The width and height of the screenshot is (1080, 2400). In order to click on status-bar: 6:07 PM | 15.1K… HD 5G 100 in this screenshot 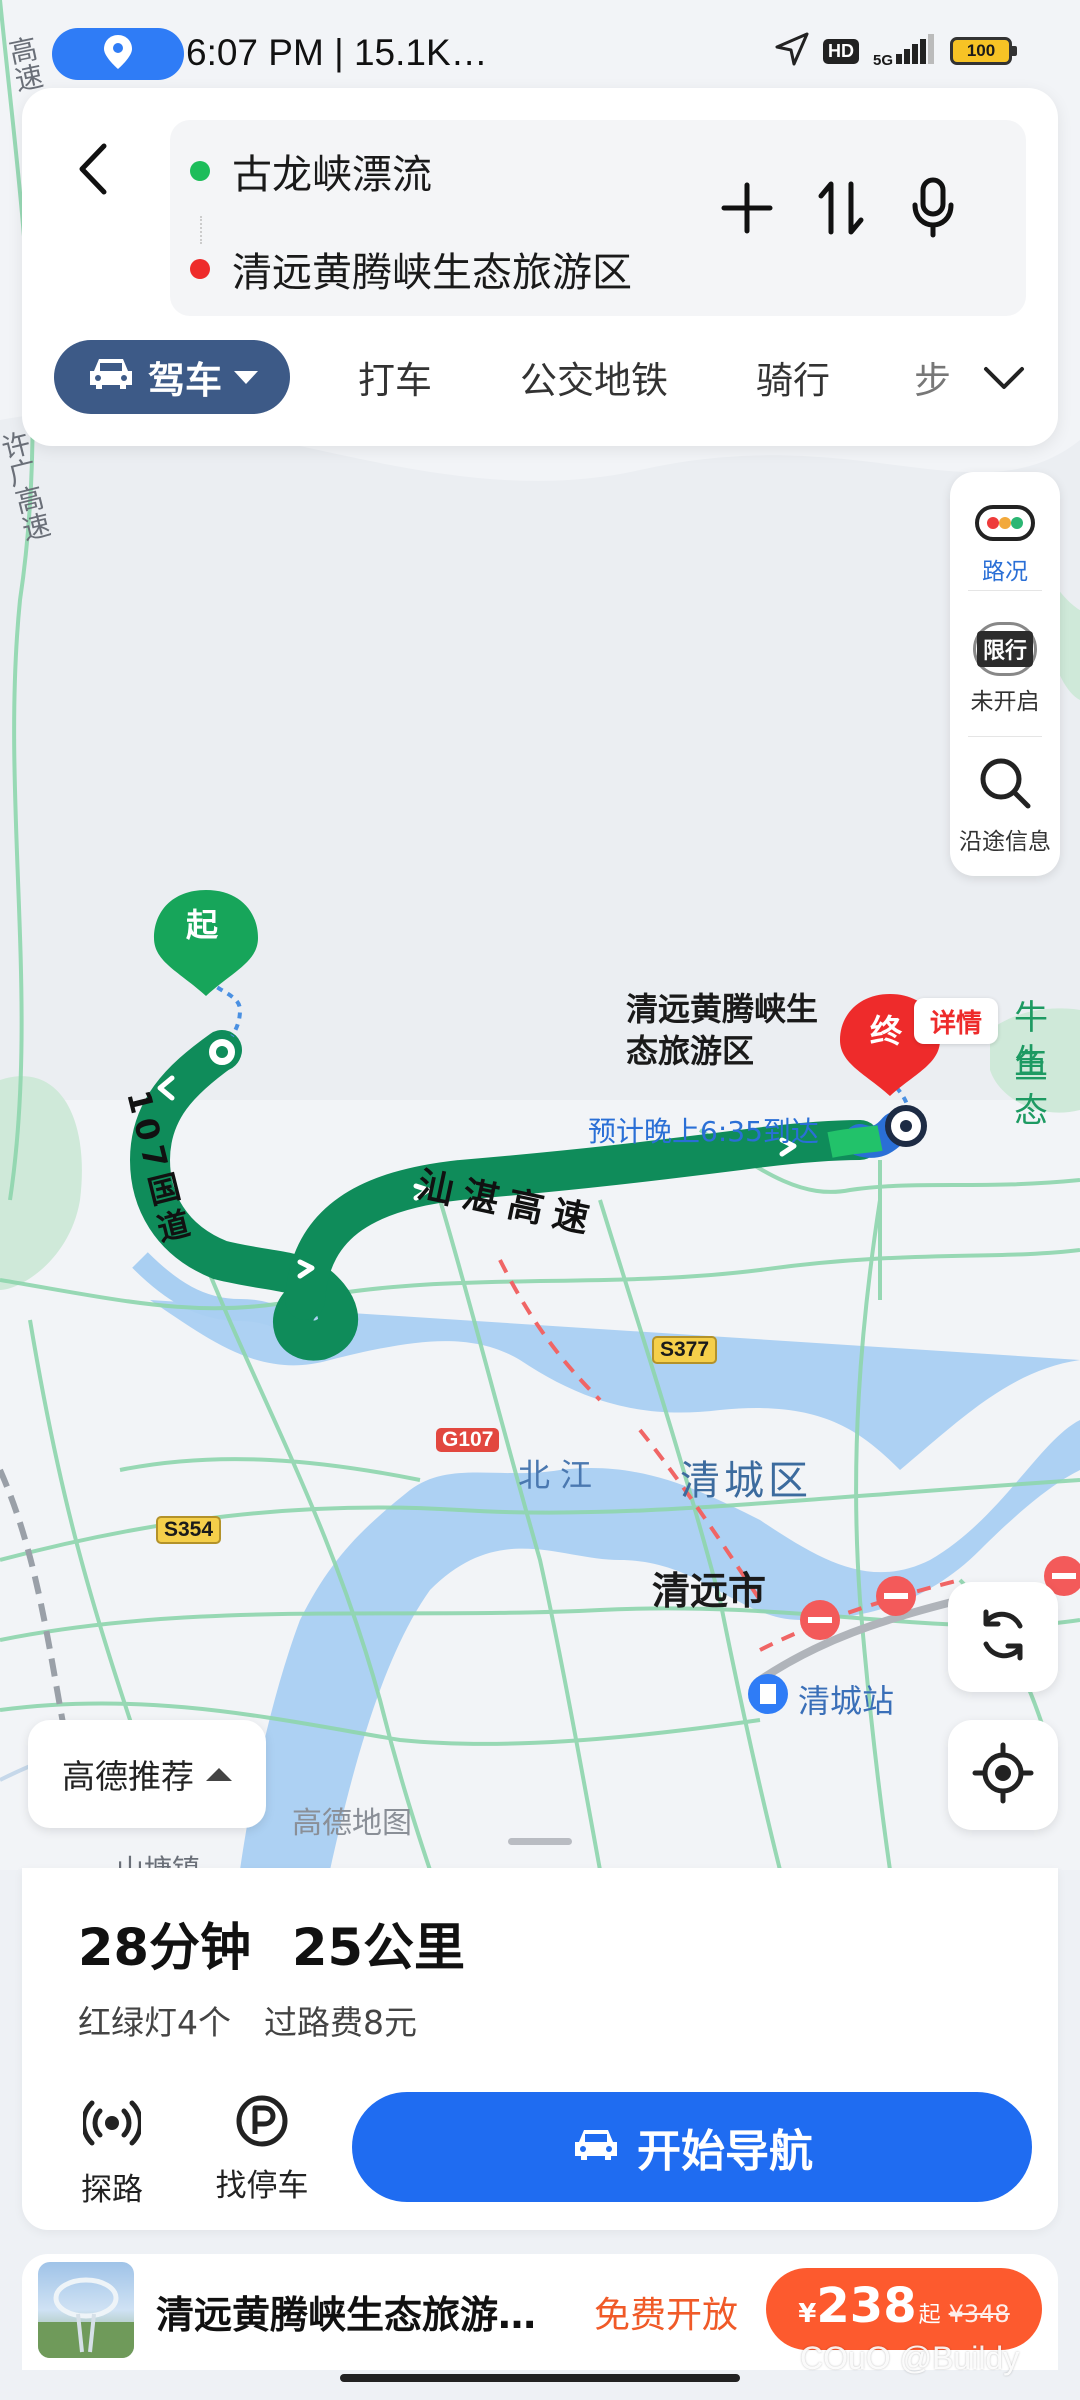, I will do `click(540, 55)`.